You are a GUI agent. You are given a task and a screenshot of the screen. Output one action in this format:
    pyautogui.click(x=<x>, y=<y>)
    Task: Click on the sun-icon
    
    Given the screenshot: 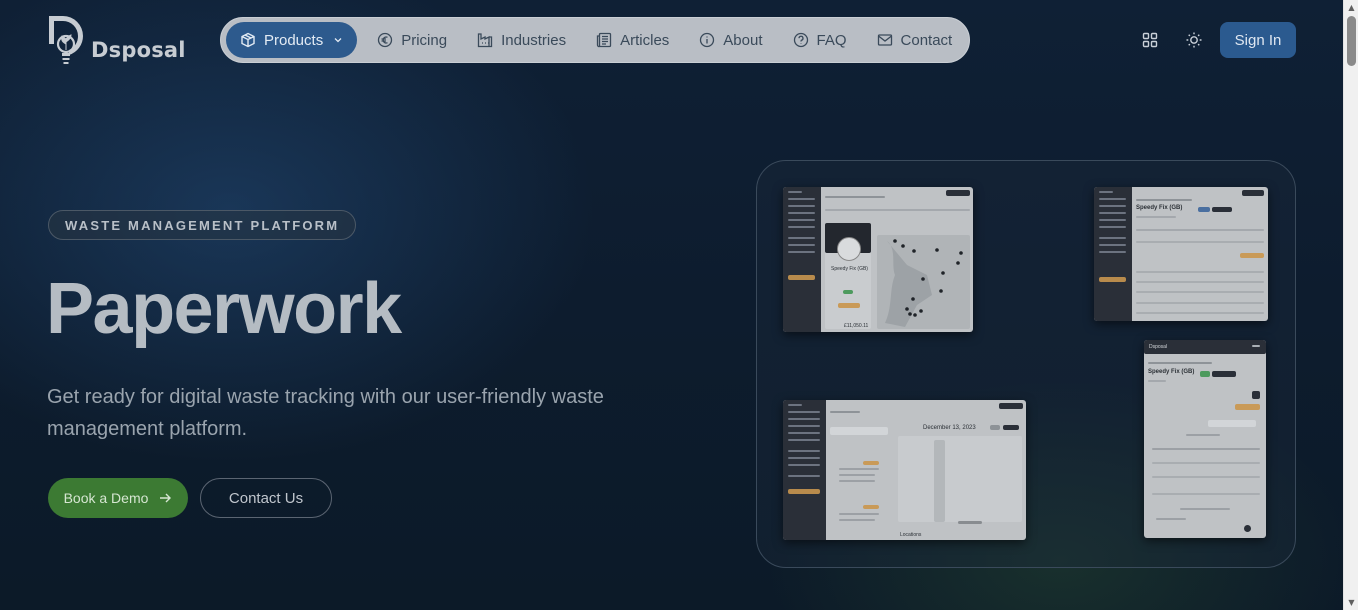 What is the action you would take?
    pyautogui.click(x=1194, y=40)
    